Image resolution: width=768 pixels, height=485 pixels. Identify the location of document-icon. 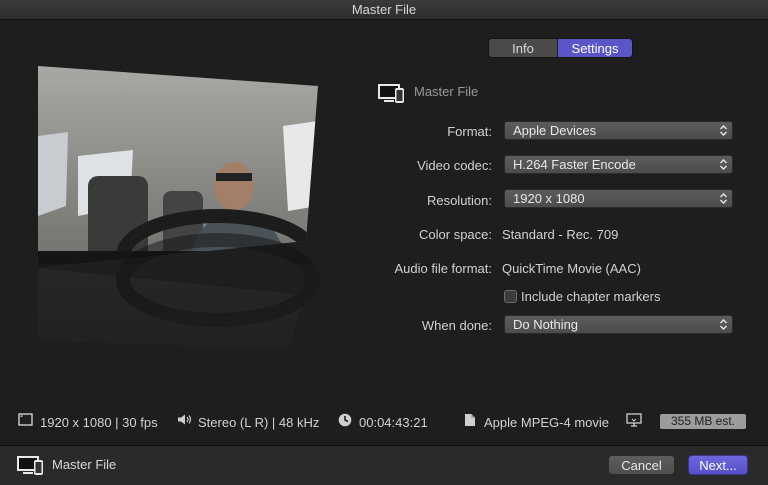
(470, 420).